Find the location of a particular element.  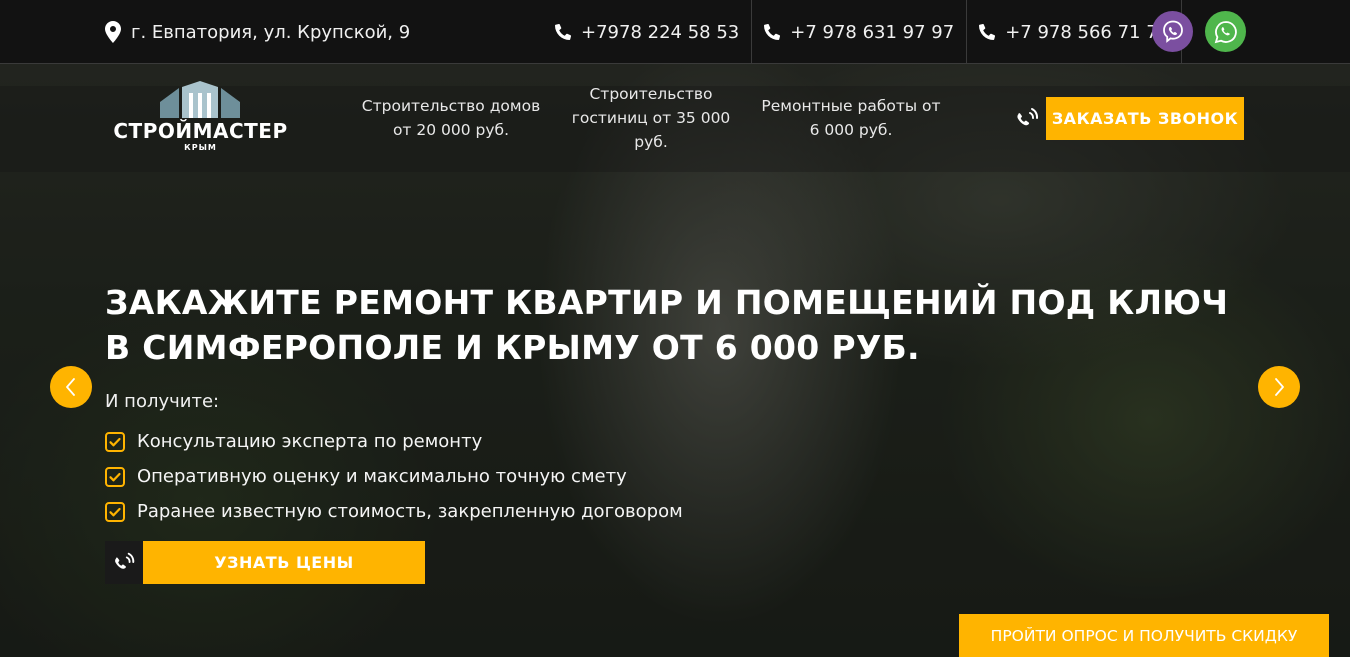

viber-icon is located at coordinates (1172, 31).